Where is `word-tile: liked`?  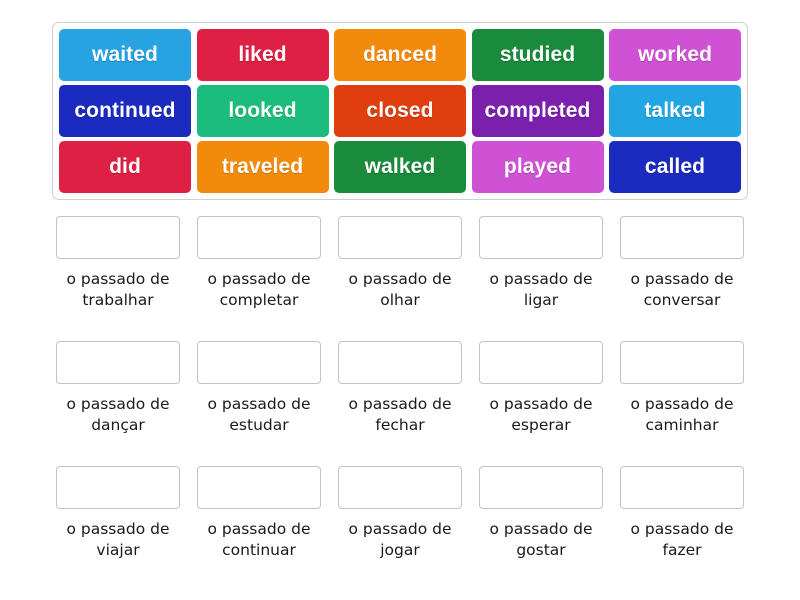 word-tile: liked is located at coordinates (262, 55).